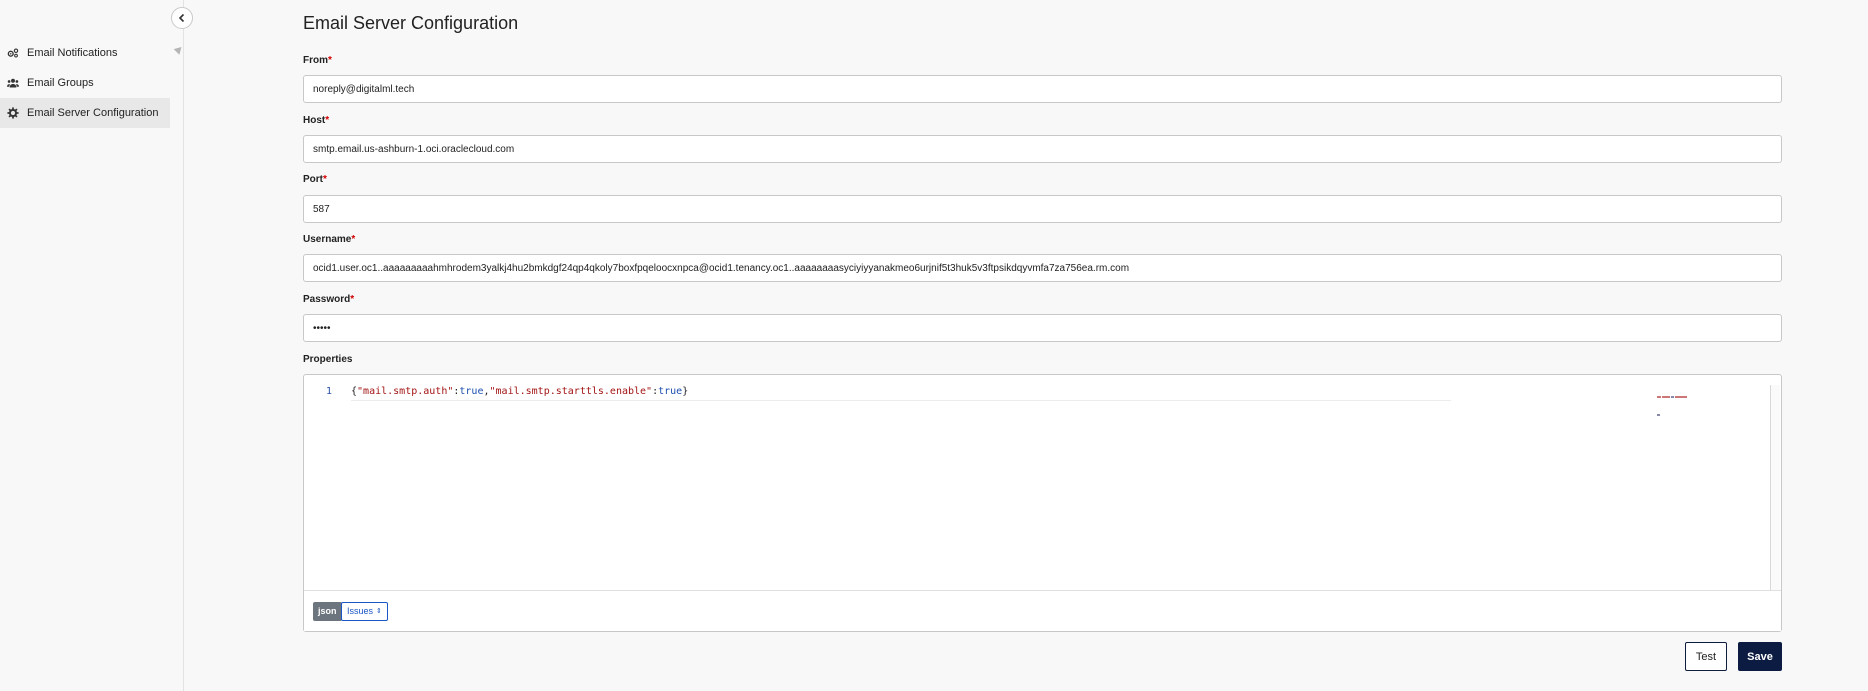 This screenshot has height=691, width=1868. What do you see at coordinates (364, 611) in the screenshot?
I see `issues-dropdown: Issues ⇕` at bounding box center [364, 611].